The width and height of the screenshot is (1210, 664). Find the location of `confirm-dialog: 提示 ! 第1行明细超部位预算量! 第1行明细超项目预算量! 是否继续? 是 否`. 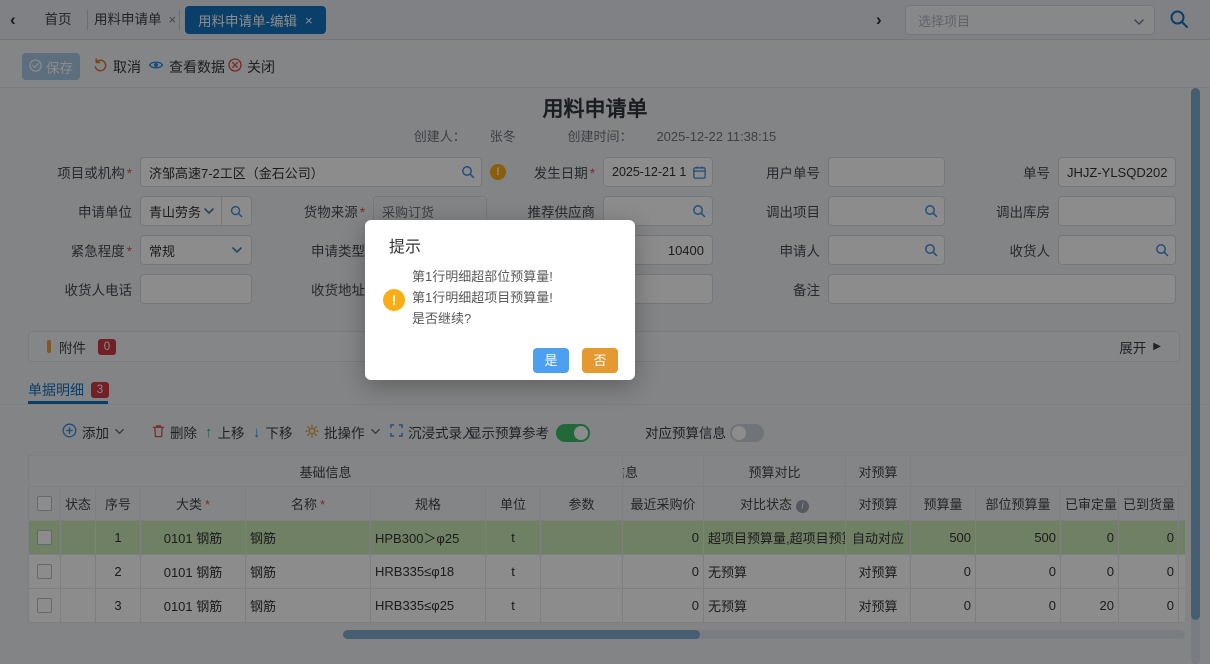

confirm-dialog: 提示 ! 第1行明细超部位预算量! 第1行明细超项目预算量! 是否继续? 是 否 is located at coordinates (500, 300).